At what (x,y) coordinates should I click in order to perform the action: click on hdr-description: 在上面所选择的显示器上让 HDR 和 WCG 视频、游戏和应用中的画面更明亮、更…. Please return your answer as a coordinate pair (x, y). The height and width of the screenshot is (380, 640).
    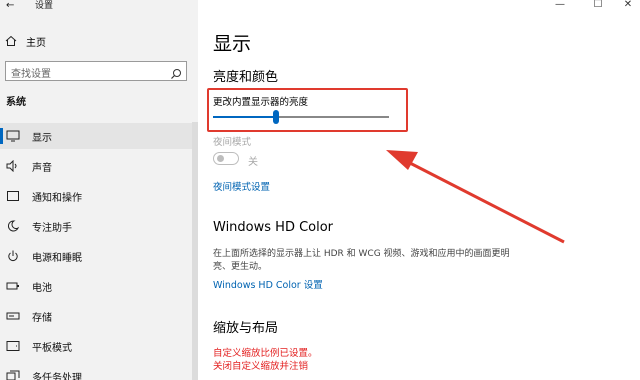
    Looking at the image, I should click on (361, 260).